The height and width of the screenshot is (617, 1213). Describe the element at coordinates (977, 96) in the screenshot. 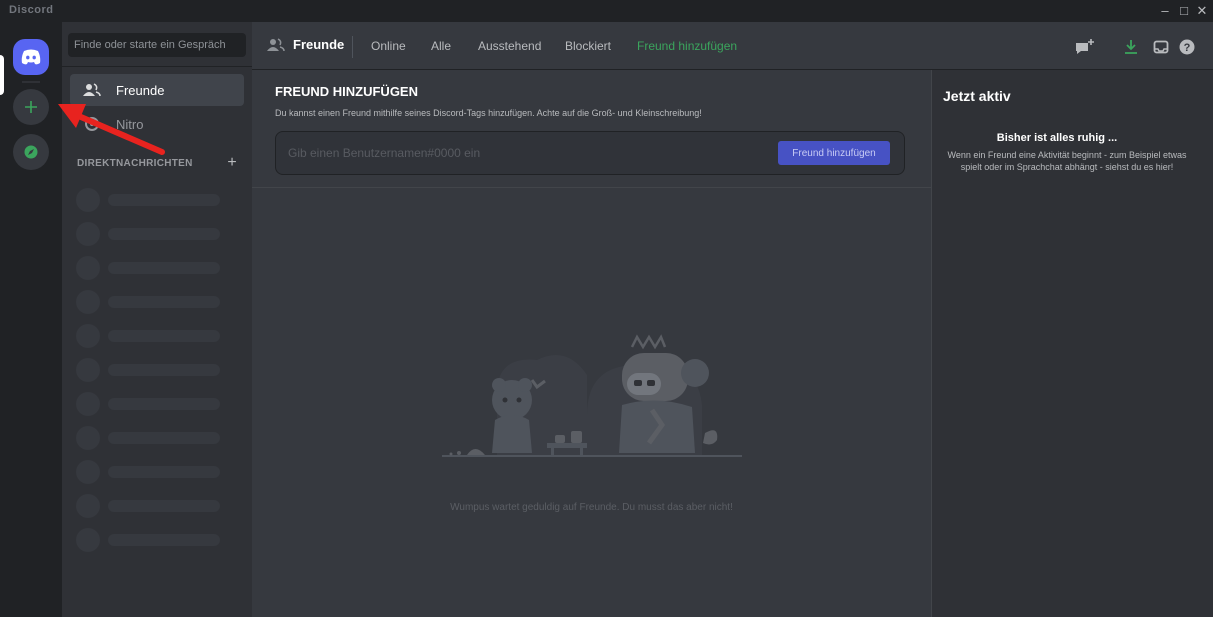

I see `active-now-title: Jetzt aktiv` at that location.